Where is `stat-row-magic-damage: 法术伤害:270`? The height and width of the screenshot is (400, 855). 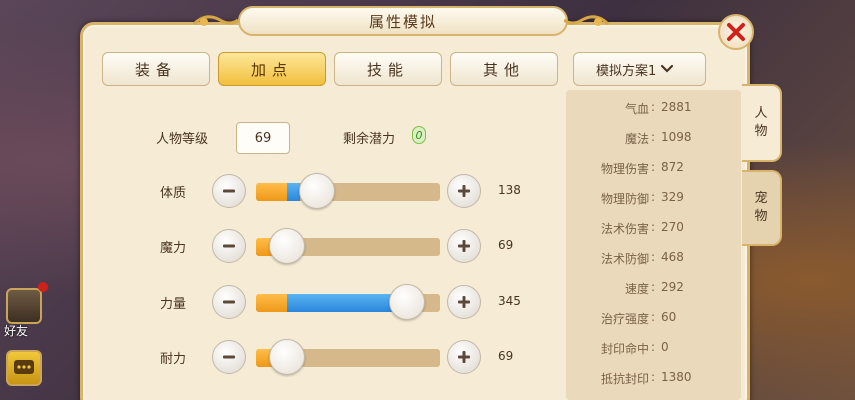
stat-row-magic-damage: 法术伤害:270 is located at coordinates (642, 228).